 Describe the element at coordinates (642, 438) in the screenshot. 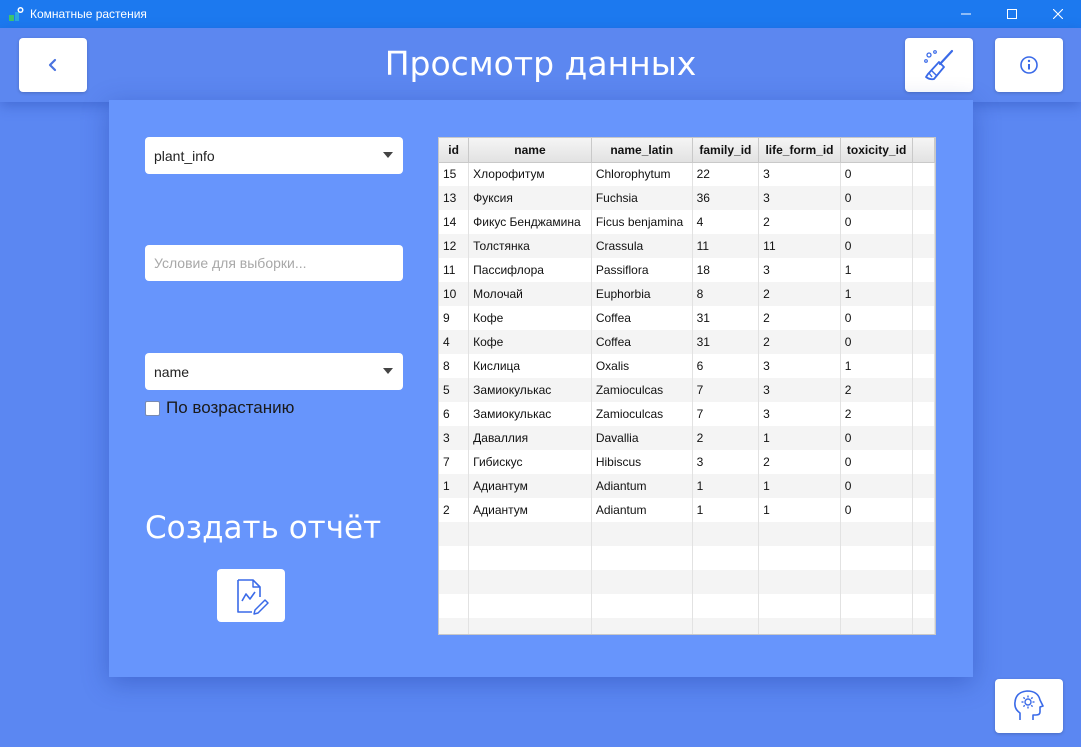

I see `table-cell: Davallia` at that location.